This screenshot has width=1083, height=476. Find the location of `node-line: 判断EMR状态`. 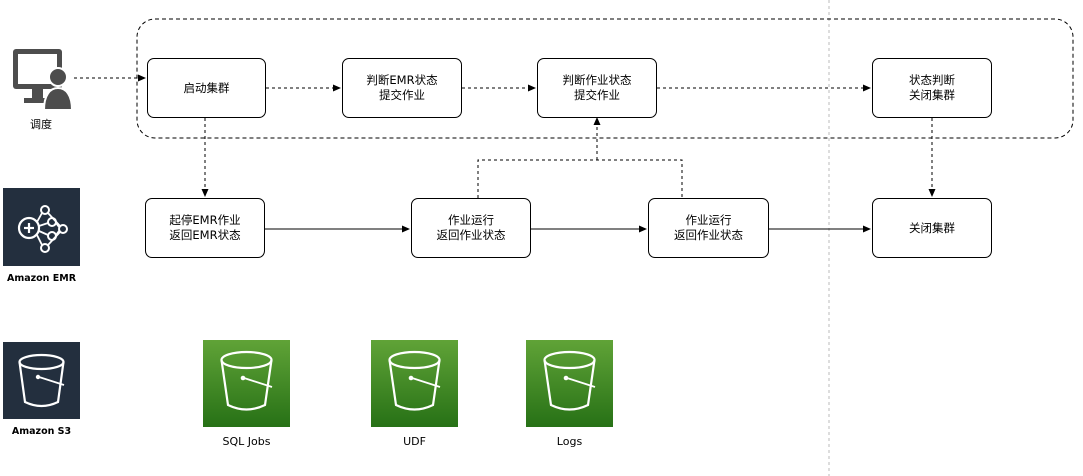

node-line: 判断EMR状态 is located at coordinates (402, 80).